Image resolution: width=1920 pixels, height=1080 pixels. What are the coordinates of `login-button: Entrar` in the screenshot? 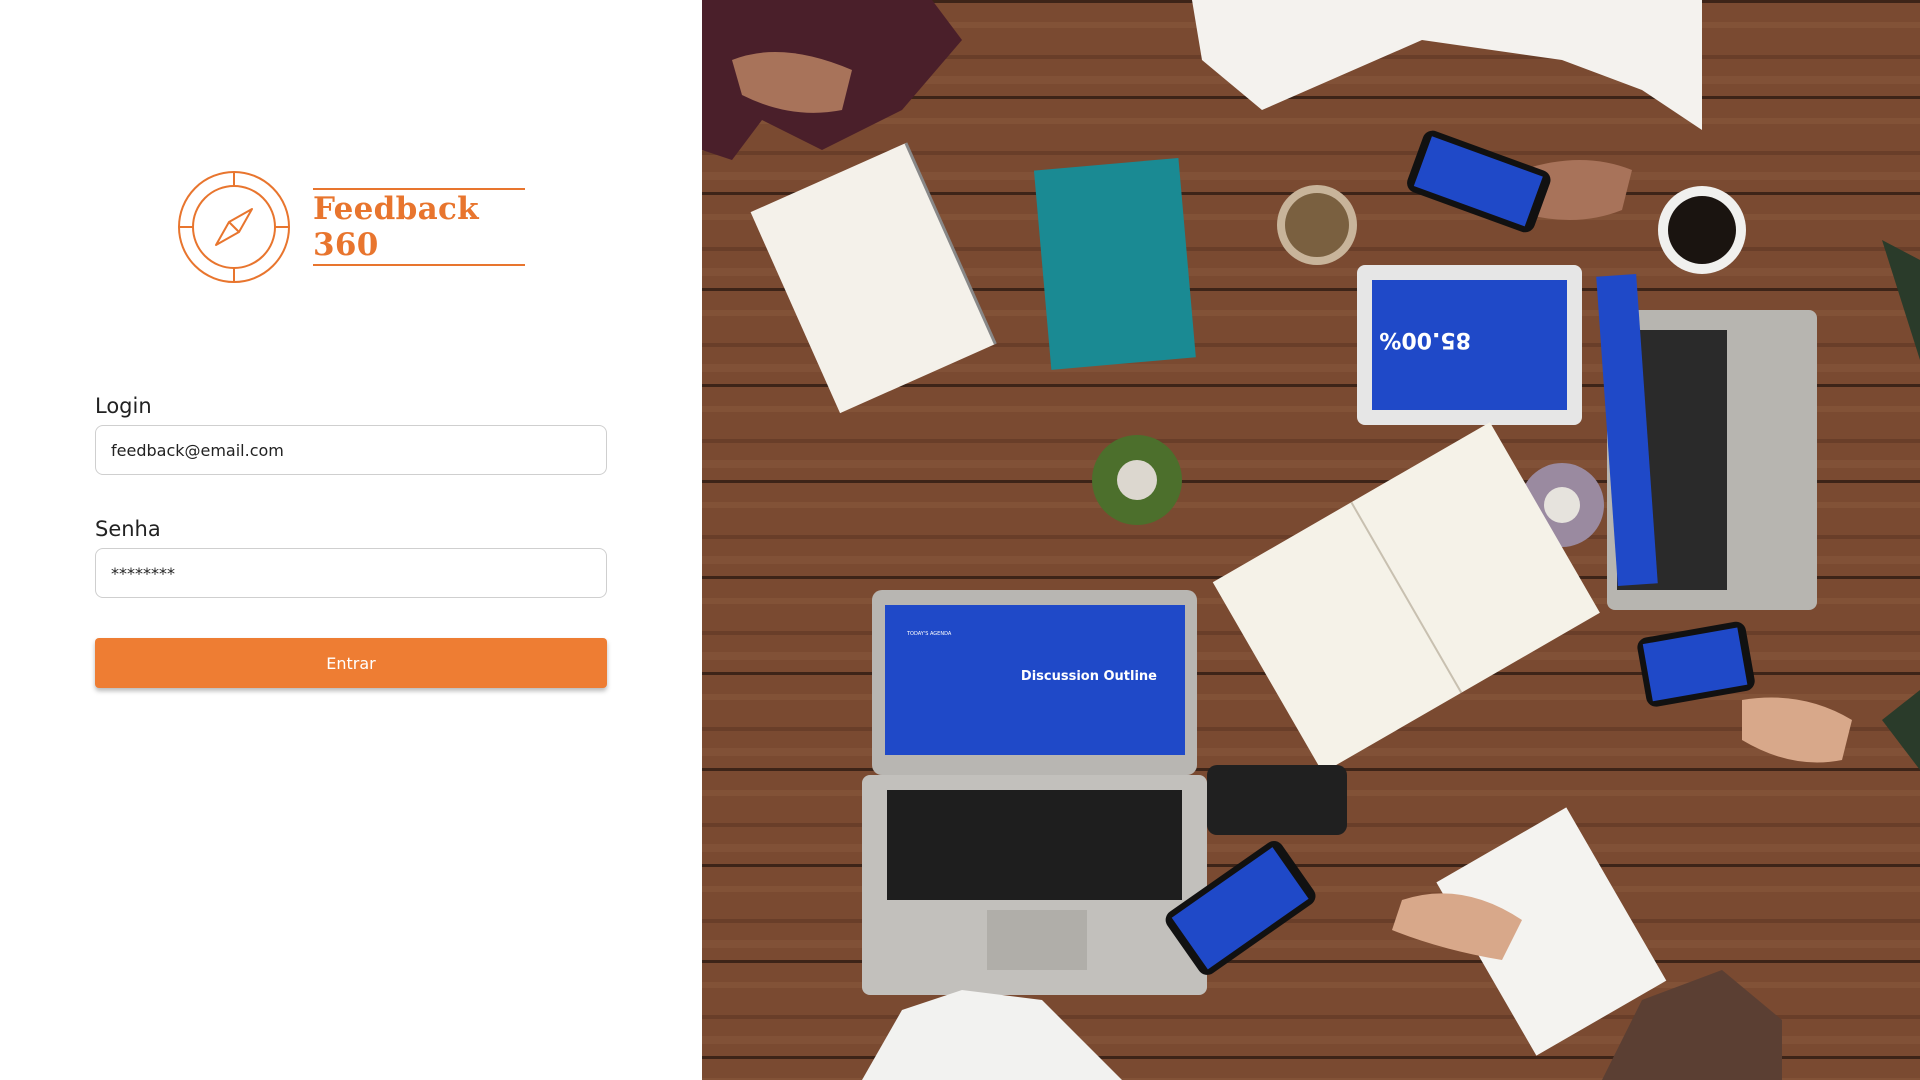 It's located at (351, 663).